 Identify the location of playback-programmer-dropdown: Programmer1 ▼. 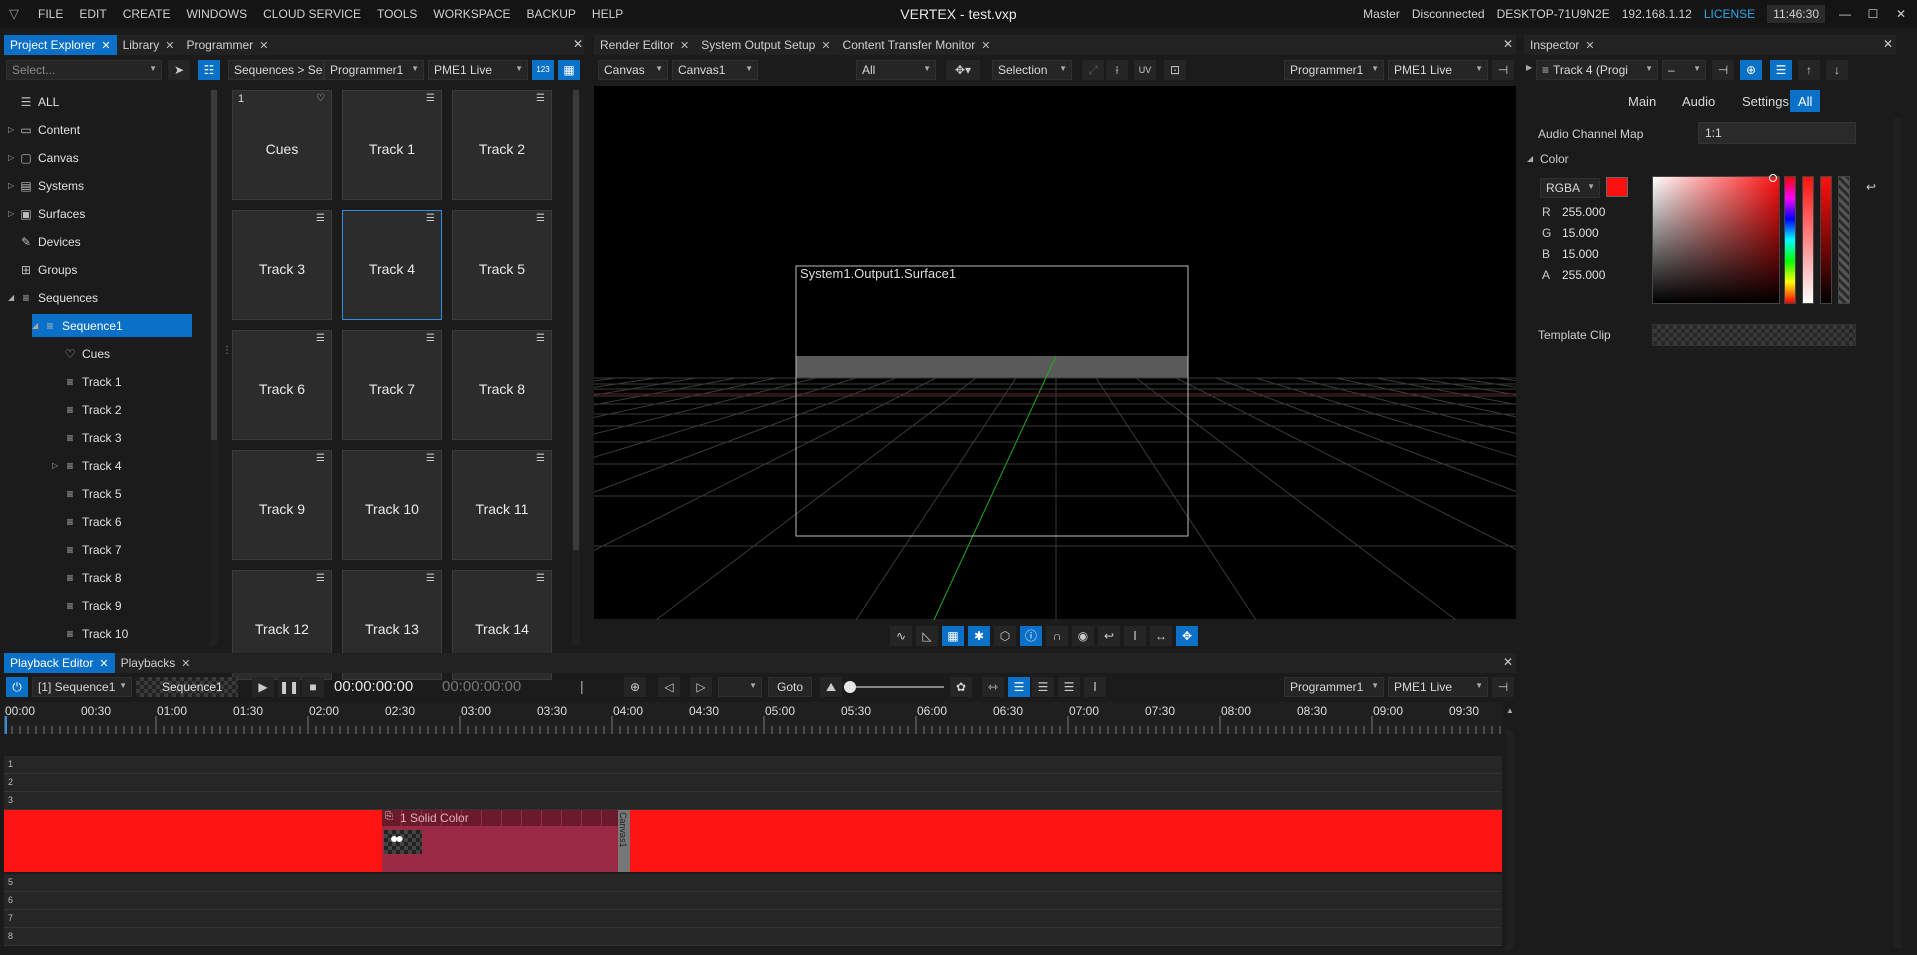
(1334, 687).